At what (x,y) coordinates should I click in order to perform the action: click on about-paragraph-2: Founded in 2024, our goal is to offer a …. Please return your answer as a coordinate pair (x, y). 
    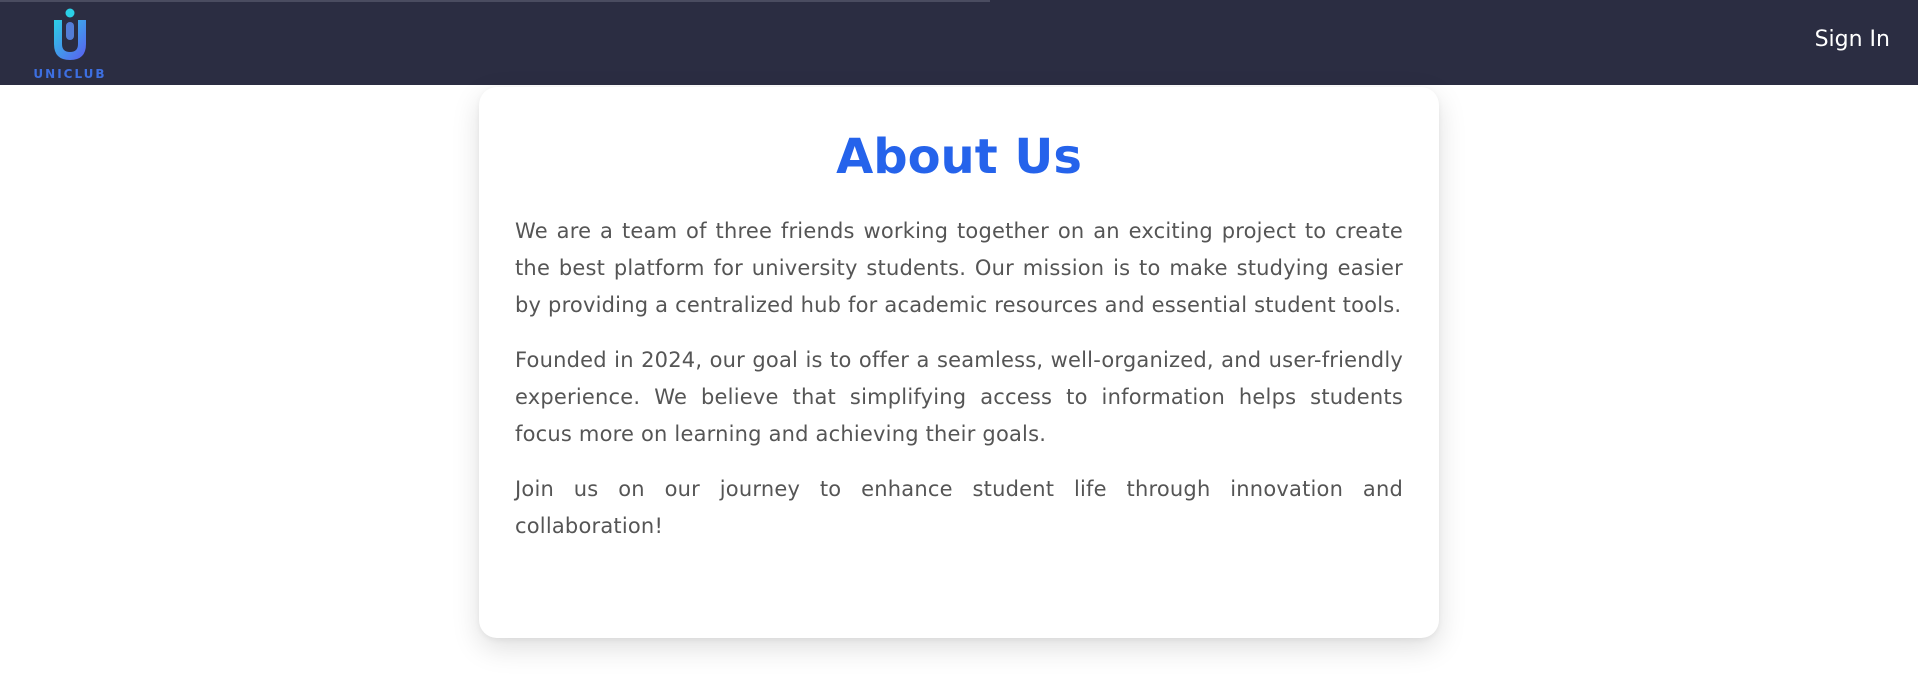
    Looking at the image, I should click on (959, 397).